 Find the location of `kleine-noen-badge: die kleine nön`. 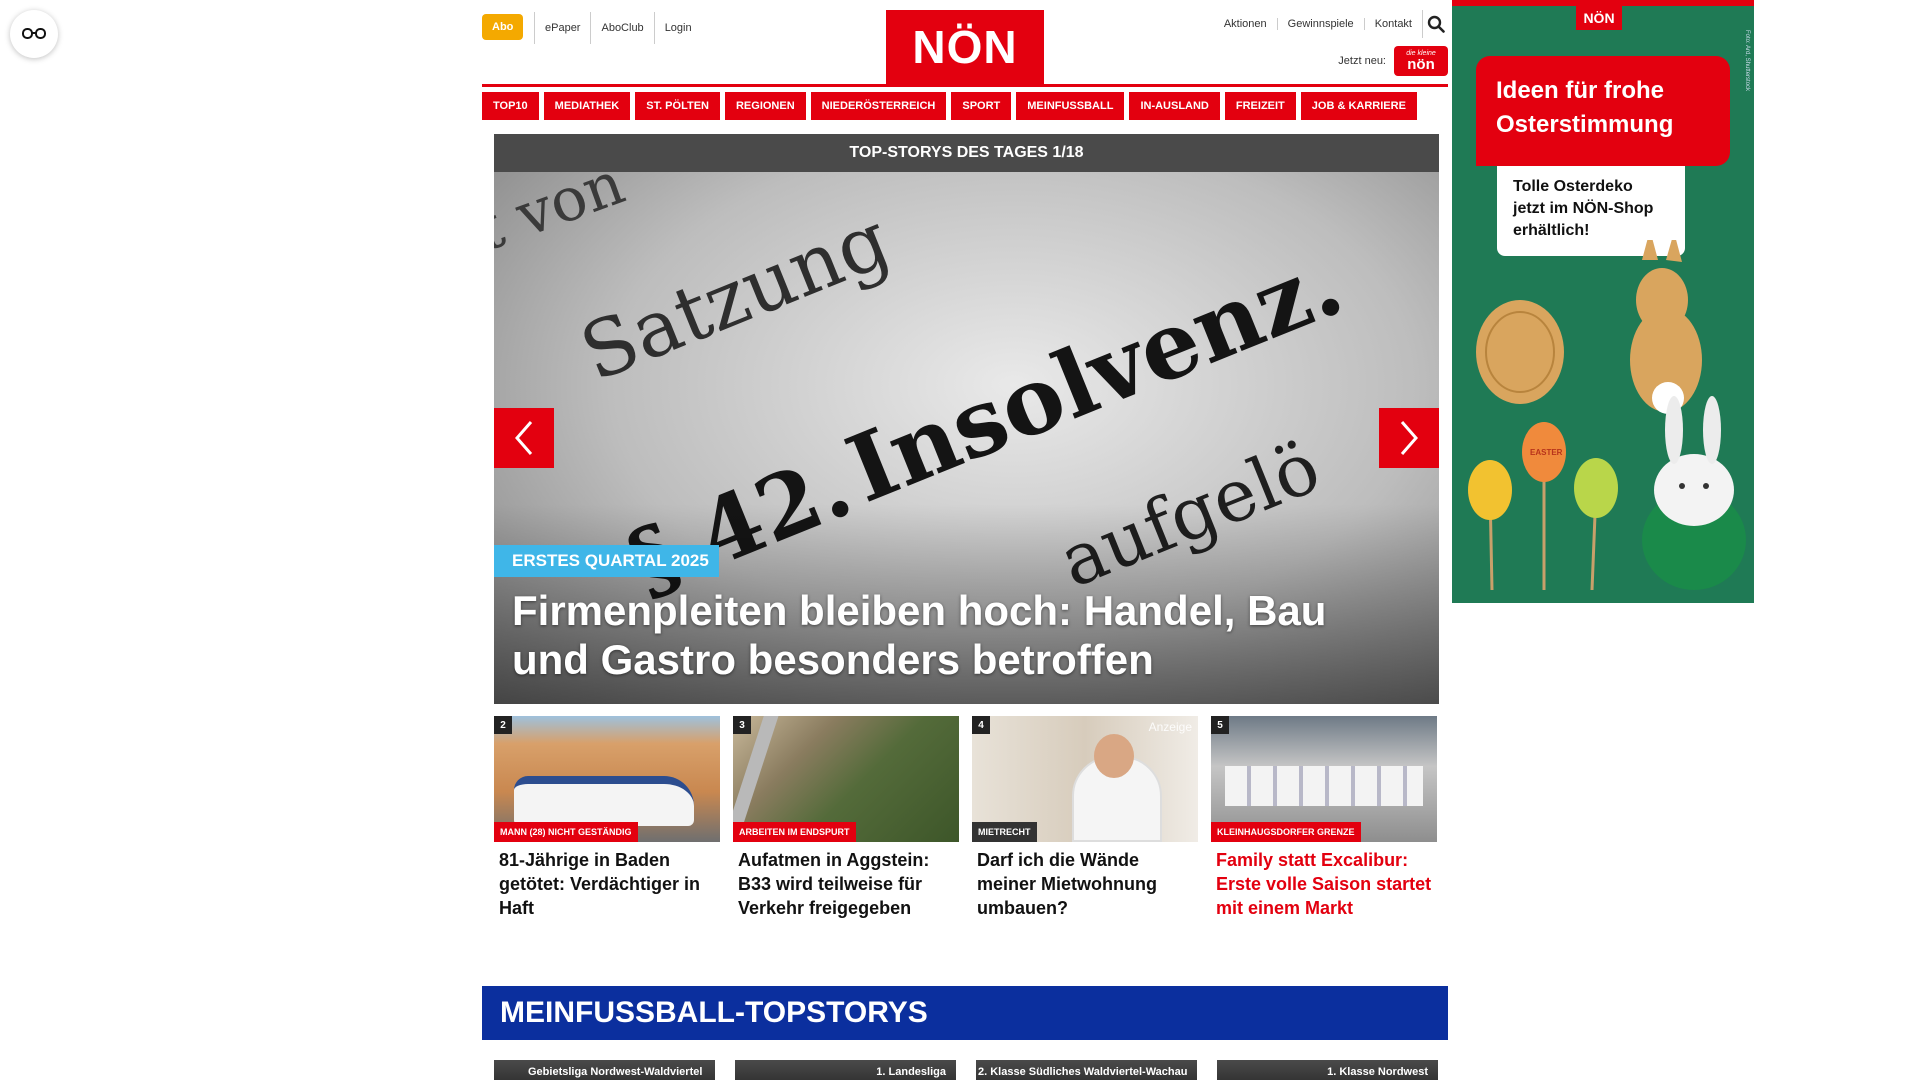

kleine-noen-badge: die kleine nön is located at coordinates (1421, 61).